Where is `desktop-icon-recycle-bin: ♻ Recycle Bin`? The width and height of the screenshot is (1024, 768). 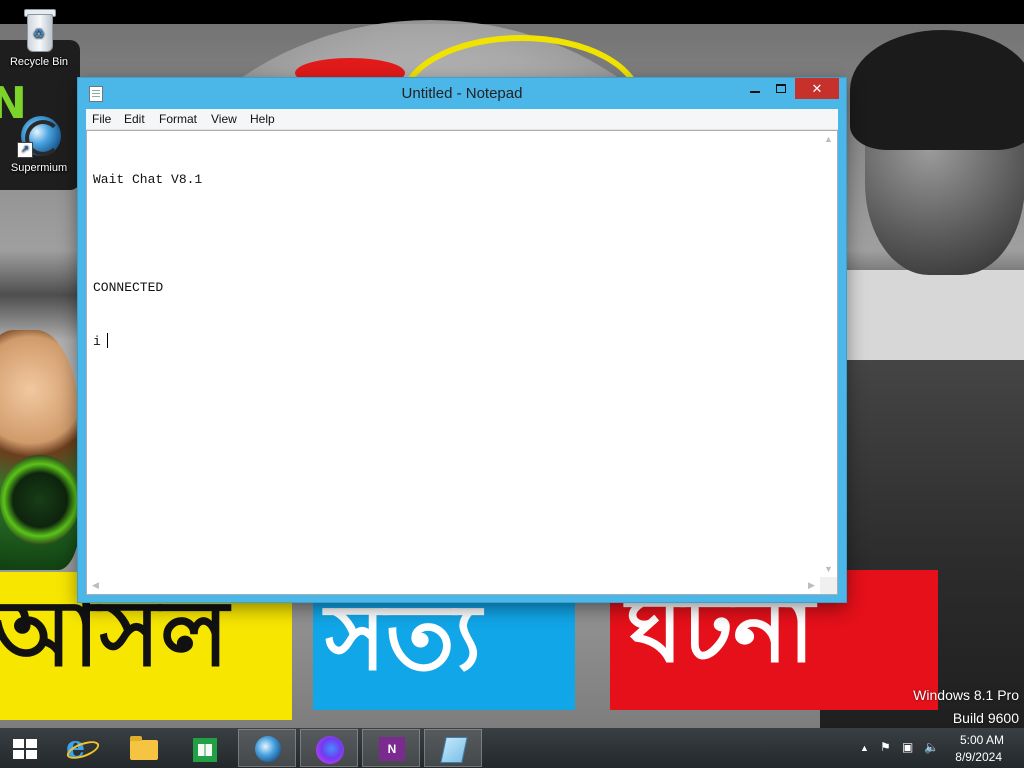 desktop-icon-recycle-bin: ♻ Recycle Bin is located at coordinates (39, 37).